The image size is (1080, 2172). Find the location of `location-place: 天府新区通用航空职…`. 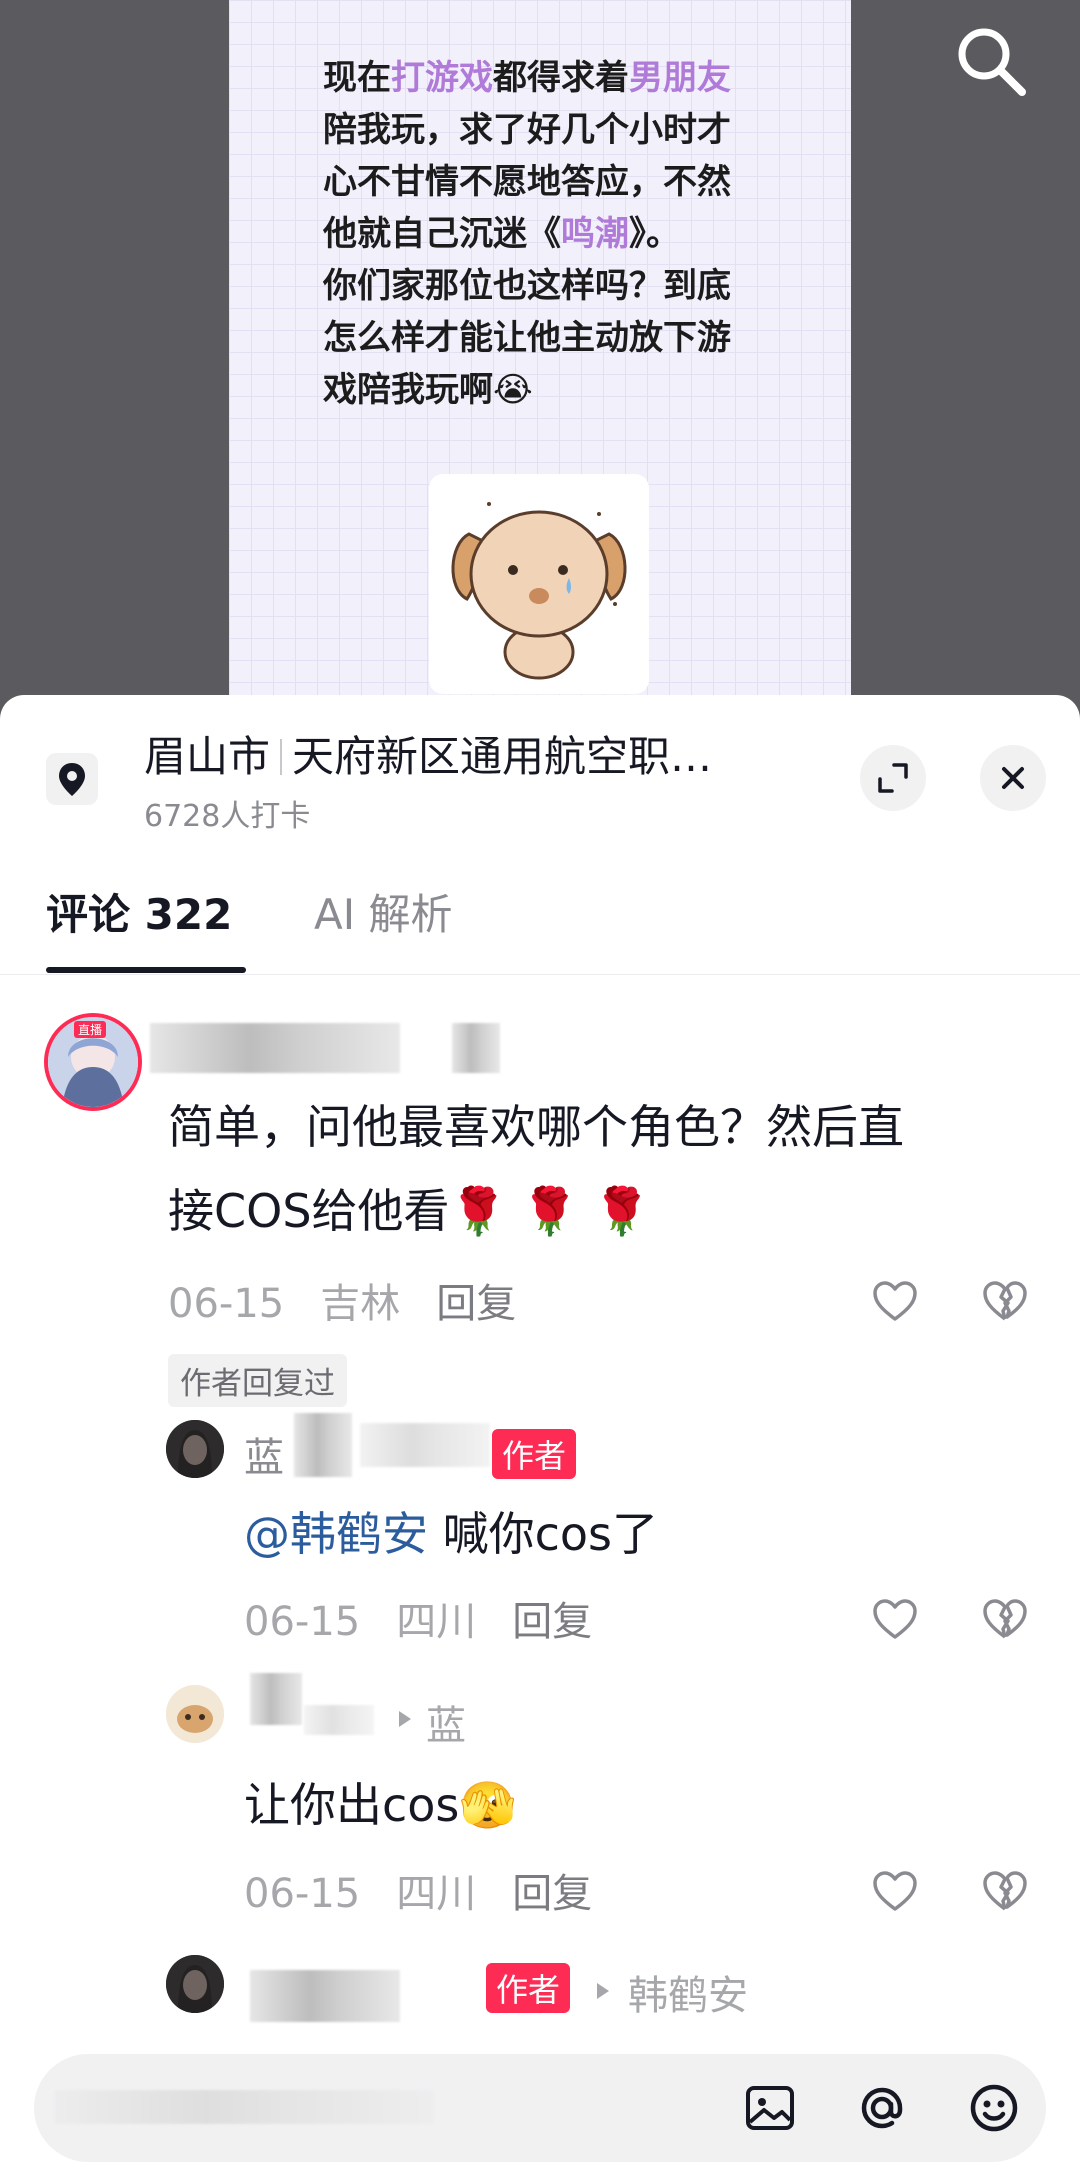

location-place: 天府新区通用航空职… is located at coordinates (502, 756).